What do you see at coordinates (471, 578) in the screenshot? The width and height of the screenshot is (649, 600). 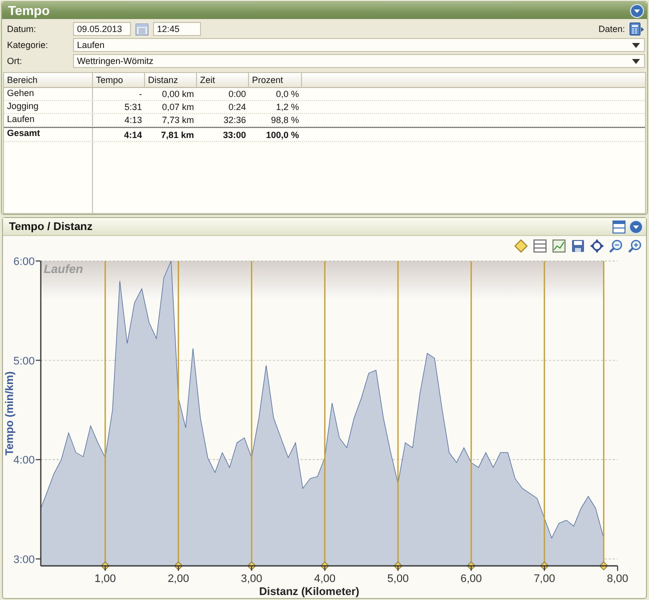 I see `x-tick-label: 6,00` at bounding box center [471, 578].